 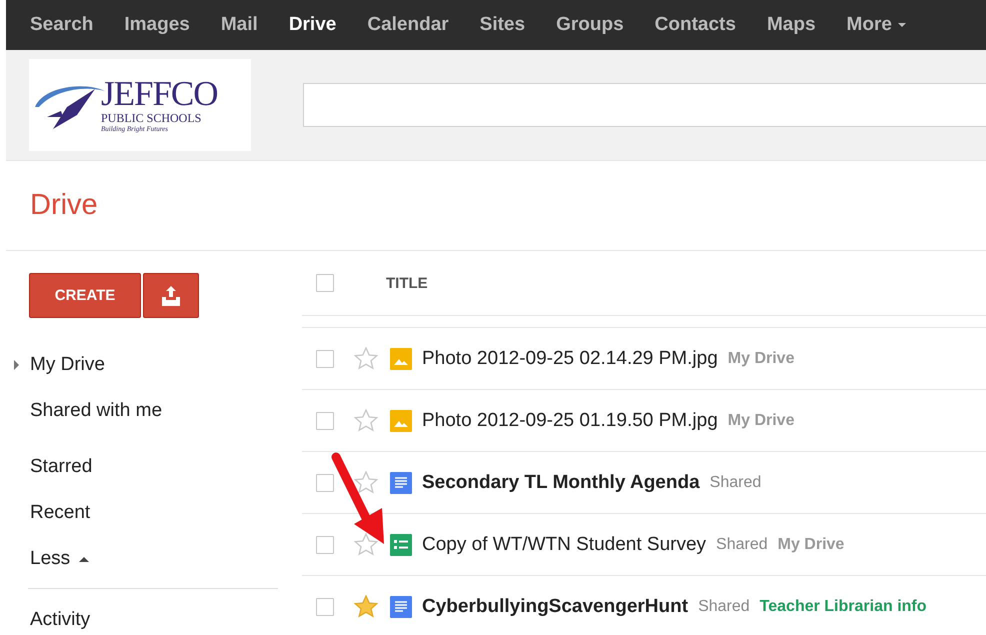 What do you see at coordinates (16, 365) in the screenshot?
I see `expand-arrow-icon` at bounding box center [16, 365].